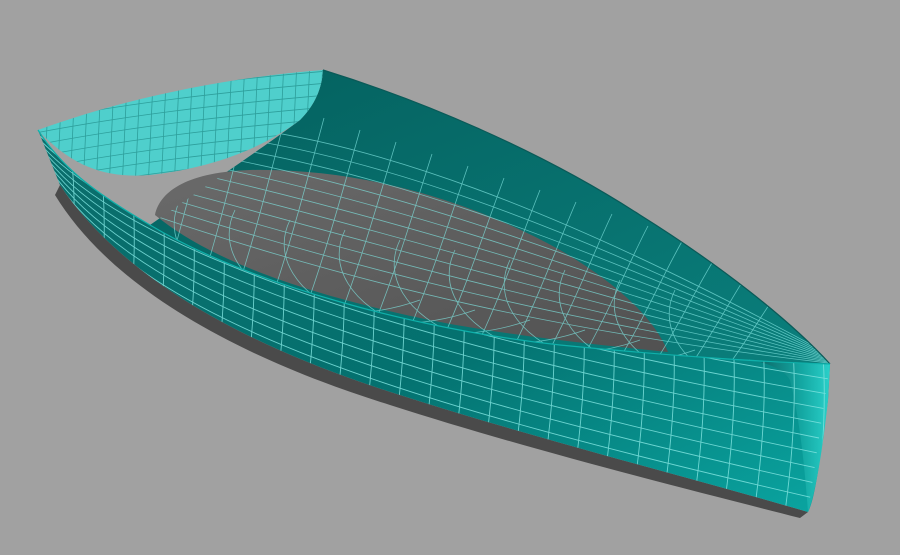 This screenshot has height=555, width=900. What do you see at coordinates (47, 123) in the screenshot?
I see `transom-vertical` at bounding box center [47, 123].